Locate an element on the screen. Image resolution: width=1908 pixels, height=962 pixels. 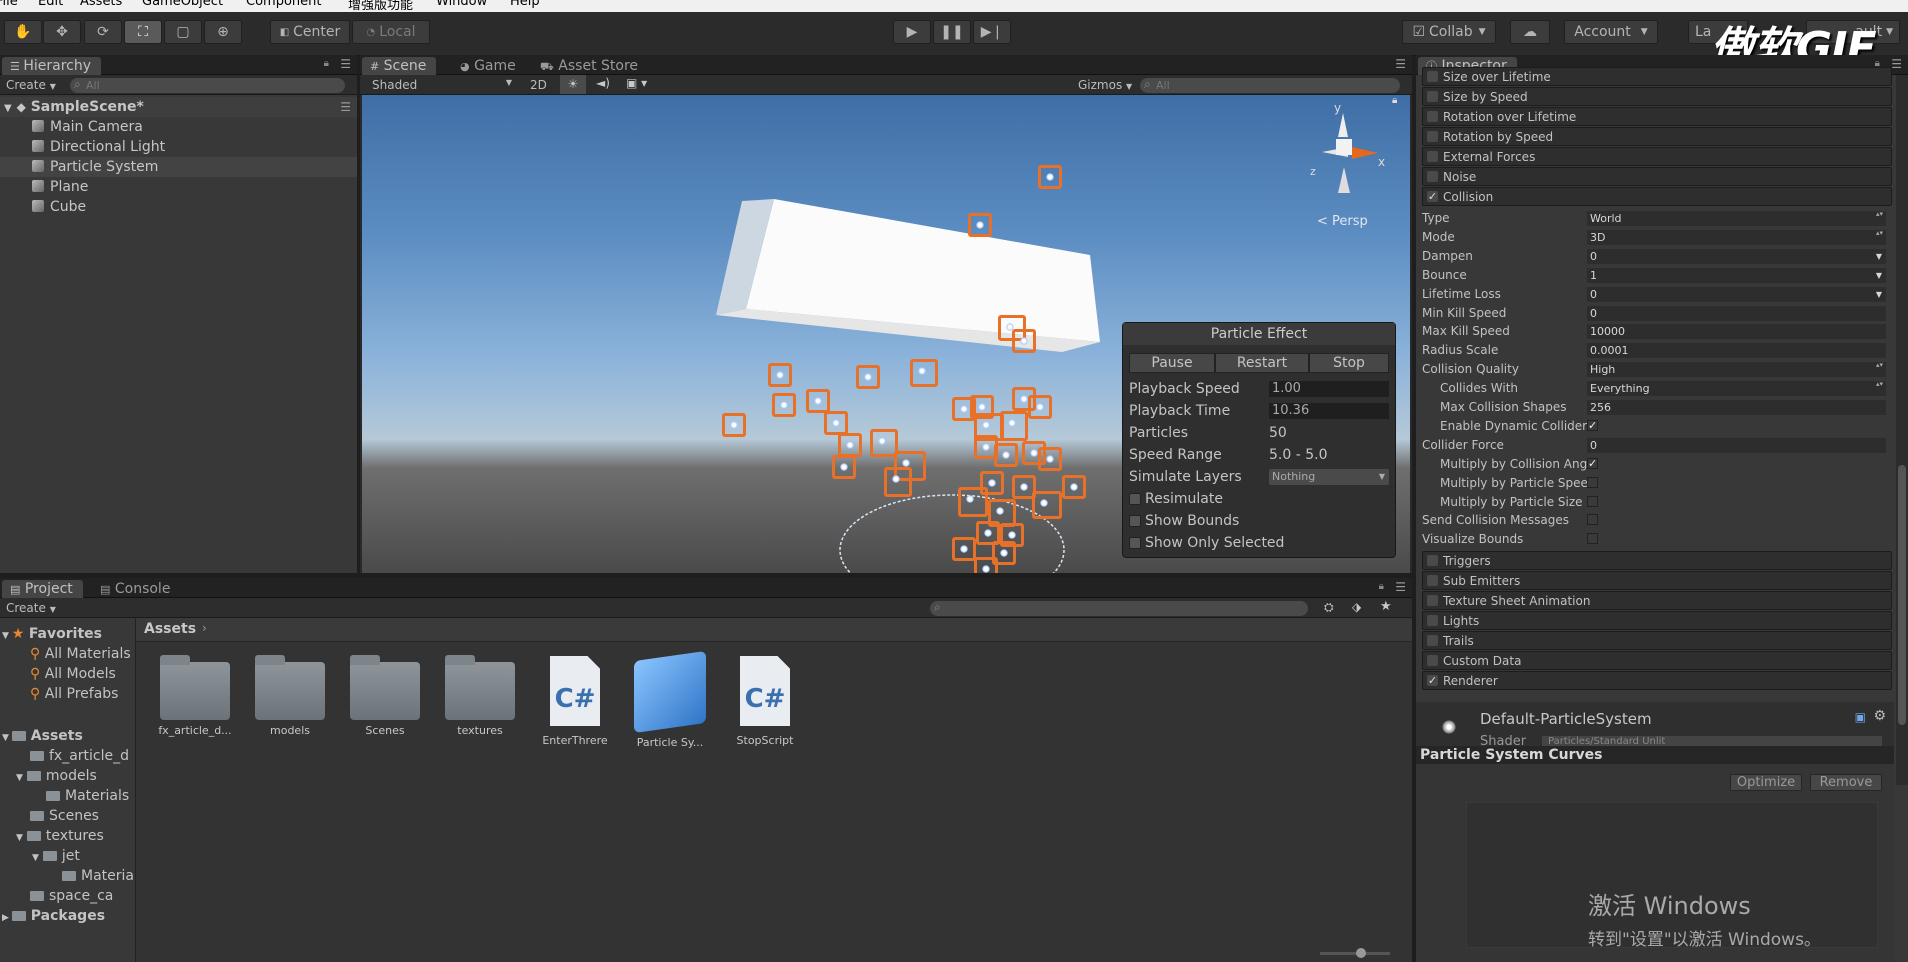
menu-help: Help is located at coordinates (525, 4).